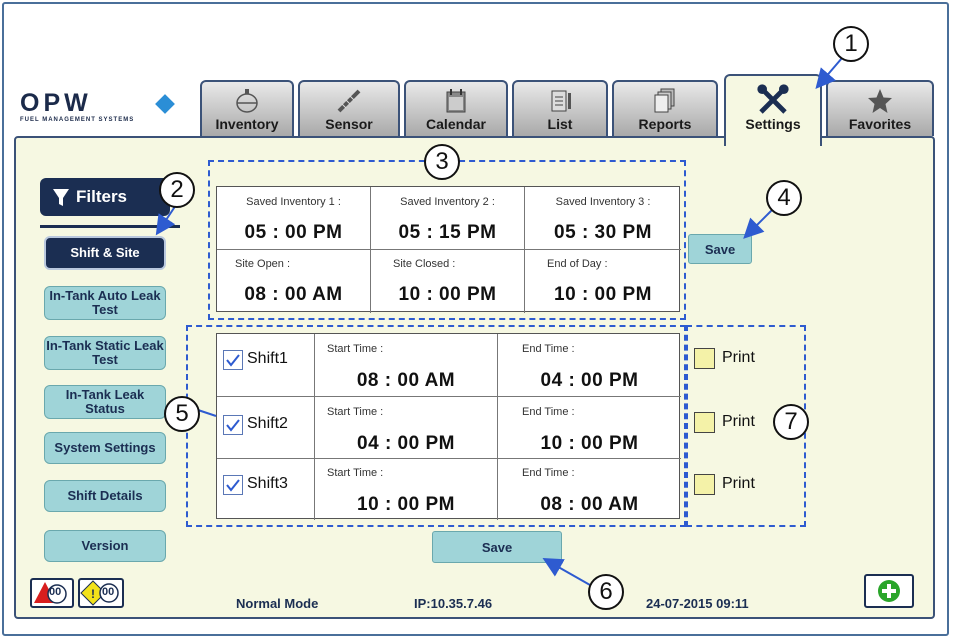  What do you see at coordinates (247, 124) in the screenshot?
I see `tab-label: Inventory` at bounding box center [247, 124].